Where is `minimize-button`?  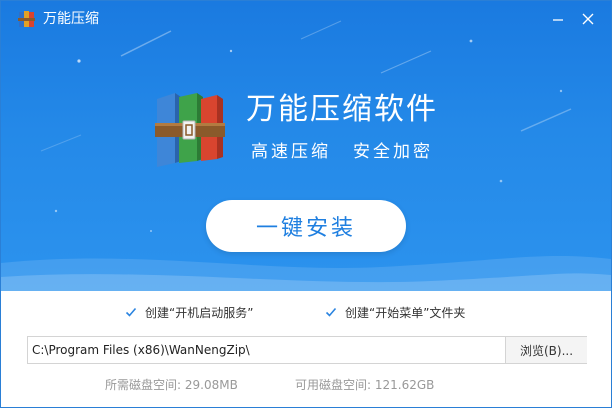 minimize-button is located at coordinates (558, 19).